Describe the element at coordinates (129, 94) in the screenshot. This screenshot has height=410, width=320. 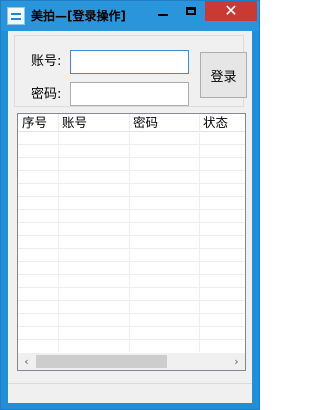
I see `password-input` at that location.